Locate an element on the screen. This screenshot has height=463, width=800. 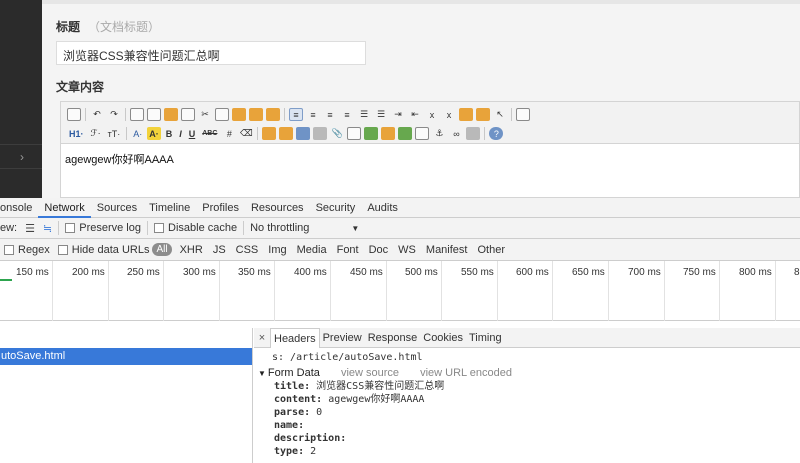
tab-network: Network is located at coordinates (64, 208).